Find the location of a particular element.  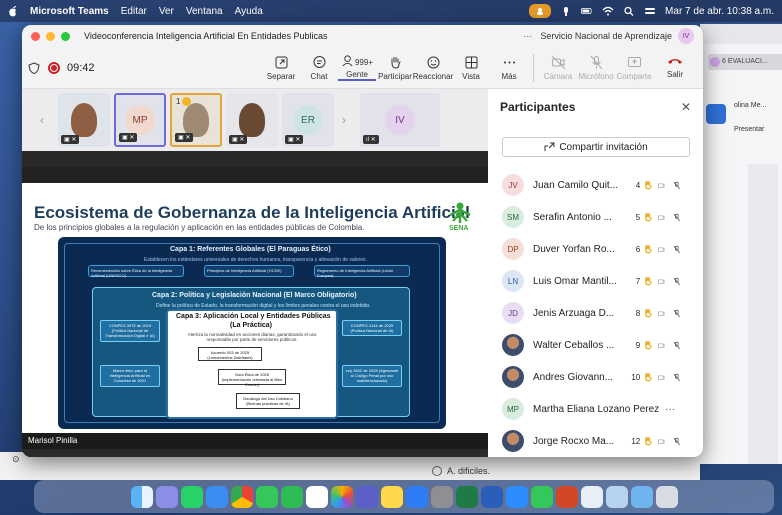

participant-row: LN Luis Omar Mantil... 7 is located at coordinates (595, 281).